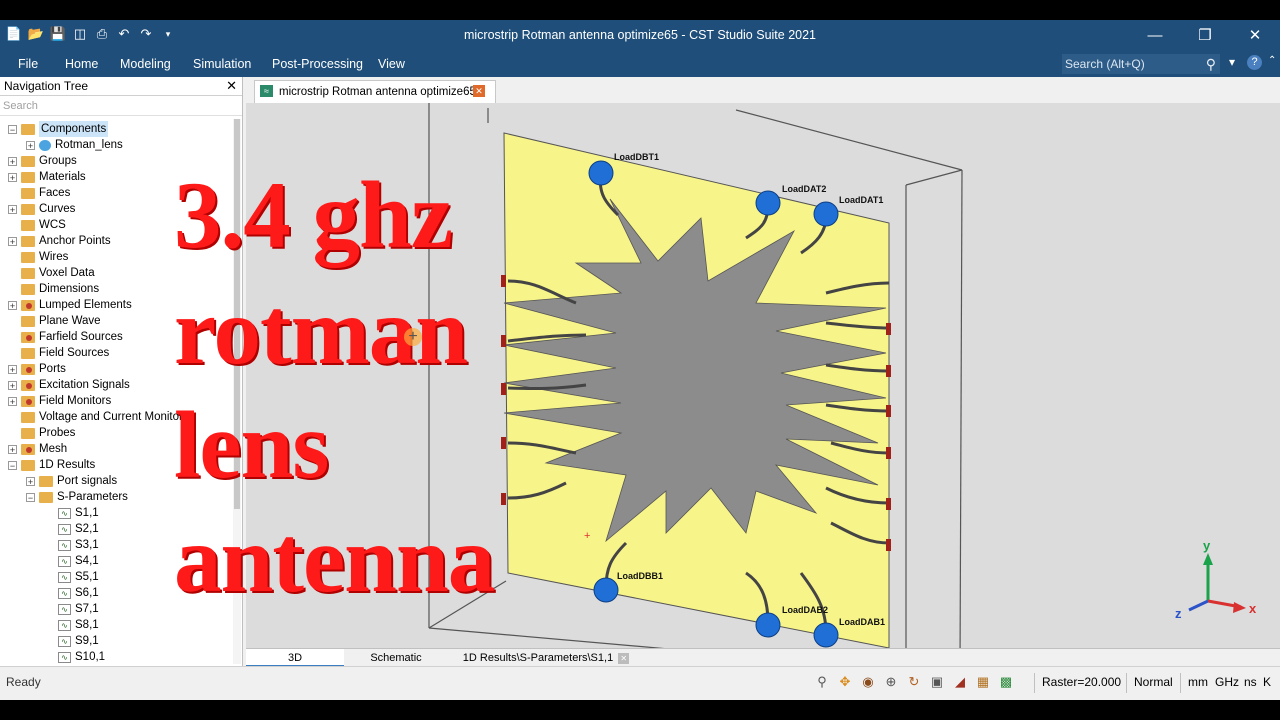  Describe the element at coordinates (53, 289) in the screenshot. I see `tree-item-dimensions: Dimensions` at that location.